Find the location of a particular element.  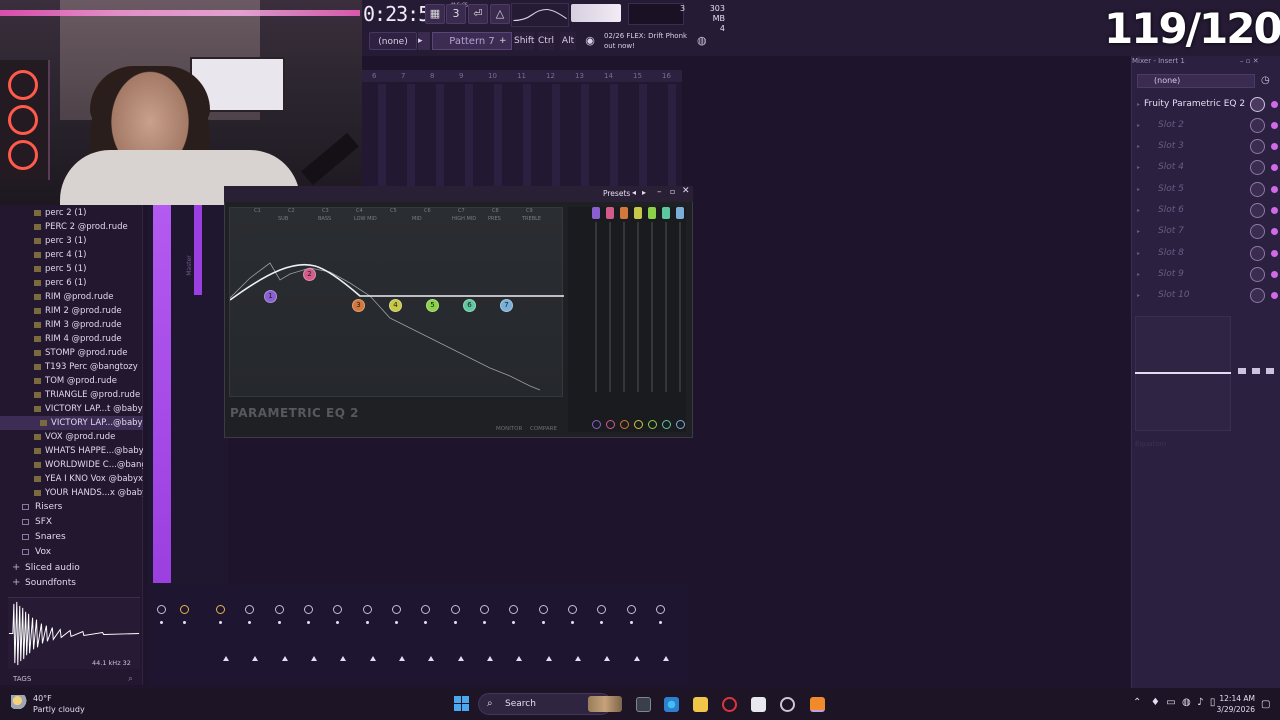

monitor-button: MONITOR is located at coordinates (509, 429).